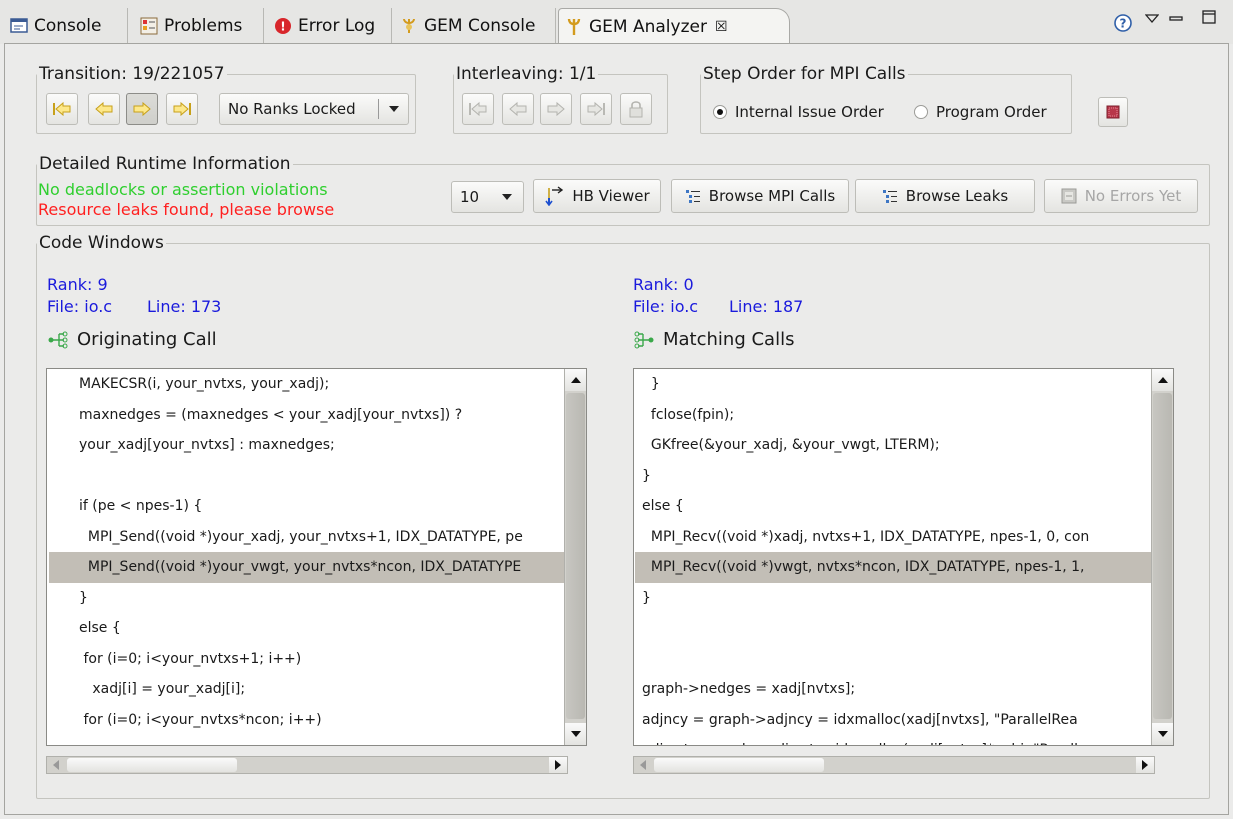 This screenshot has height=819, width=1233. I want to click on no-errors-button: No Errors Yet, so click(1121, 196).